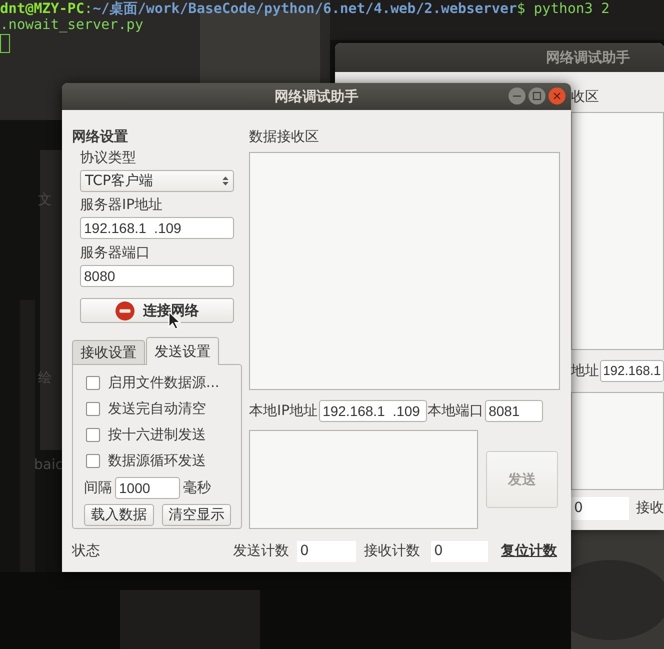  Describe the element at coordinates (261, 551) in the screenshot. I see `count-label: 发送计数` at that location.